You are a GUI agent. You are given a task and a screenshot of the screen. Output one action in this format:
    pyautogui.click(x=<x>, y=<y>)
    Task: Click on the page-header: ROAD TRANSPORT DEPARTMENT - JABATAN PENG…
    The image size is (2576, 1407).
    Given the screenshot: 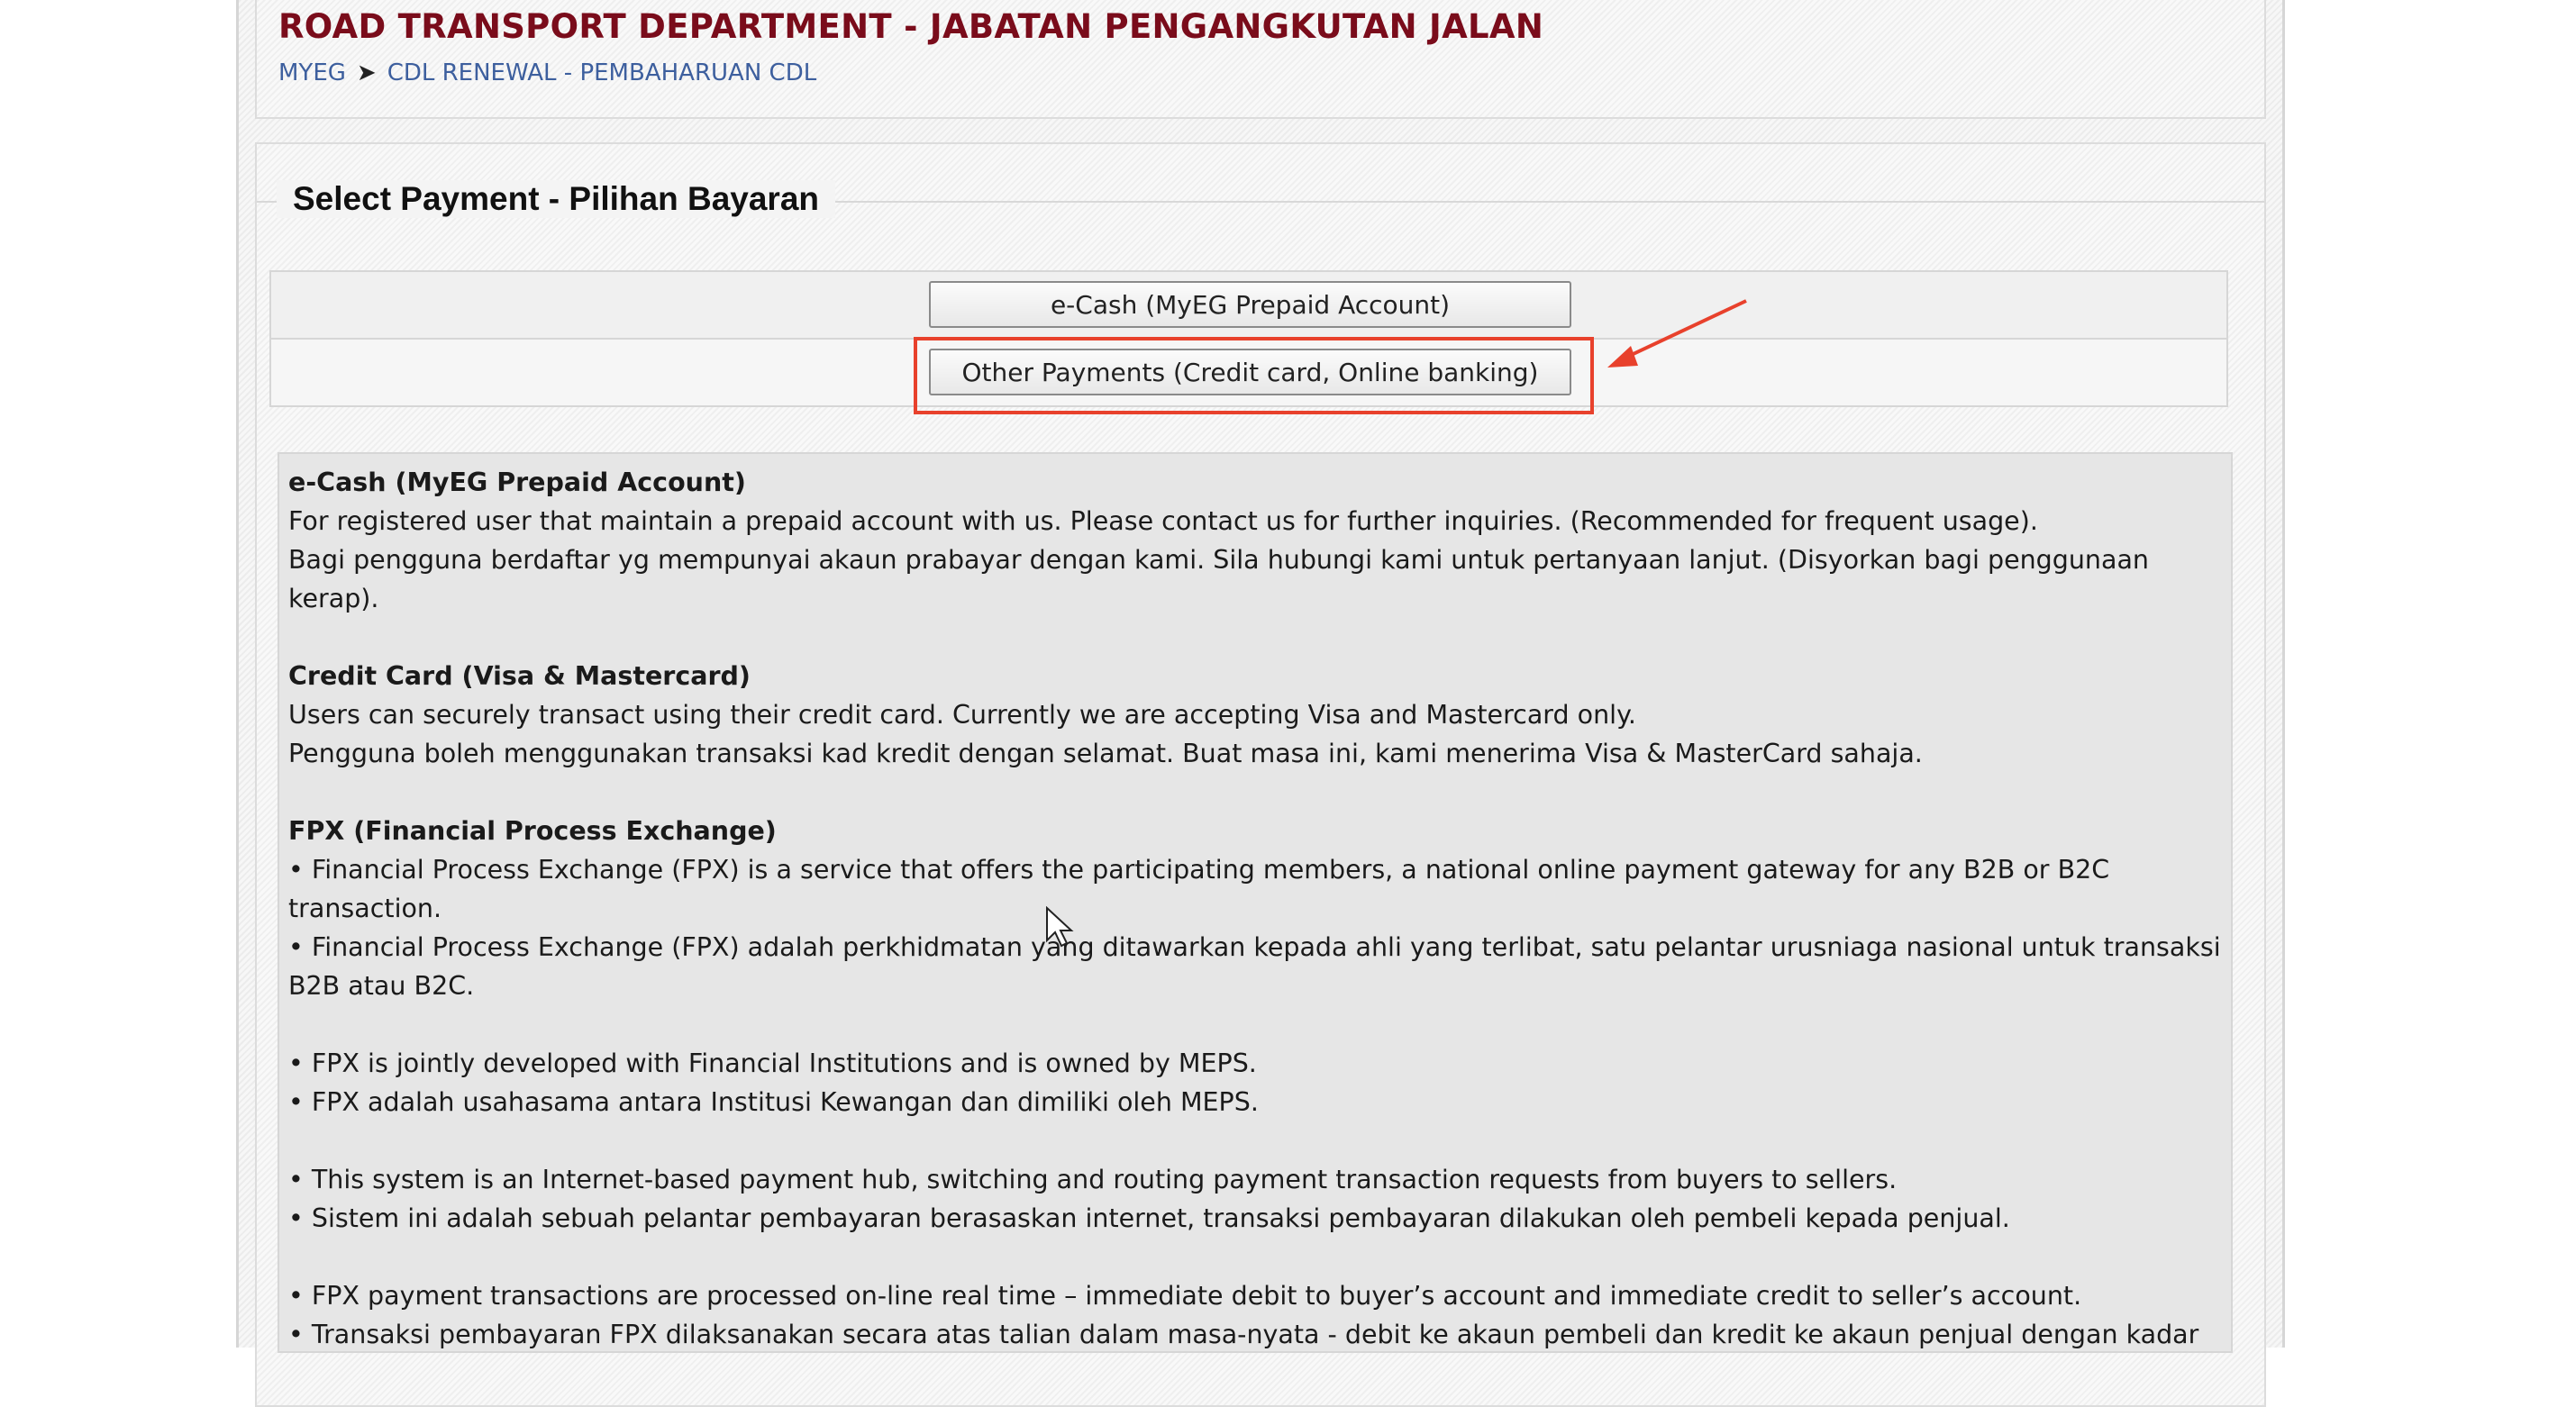 What is the action you would take?
    pyautogui.click(x=1260, y=59)
    